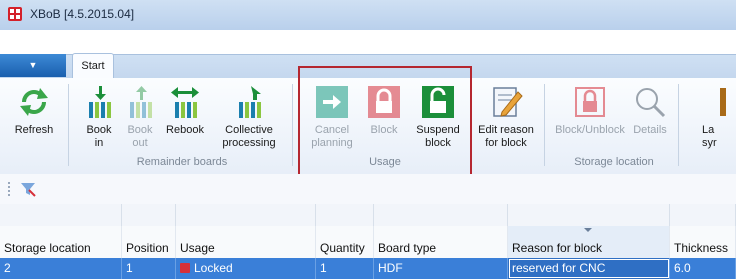 This screenshot has height=279, width=736. What do you see at coordinates (703, 242) in the screenshot?
I see `column-header-thickness: Thickness` at bounding box center [703, 242].